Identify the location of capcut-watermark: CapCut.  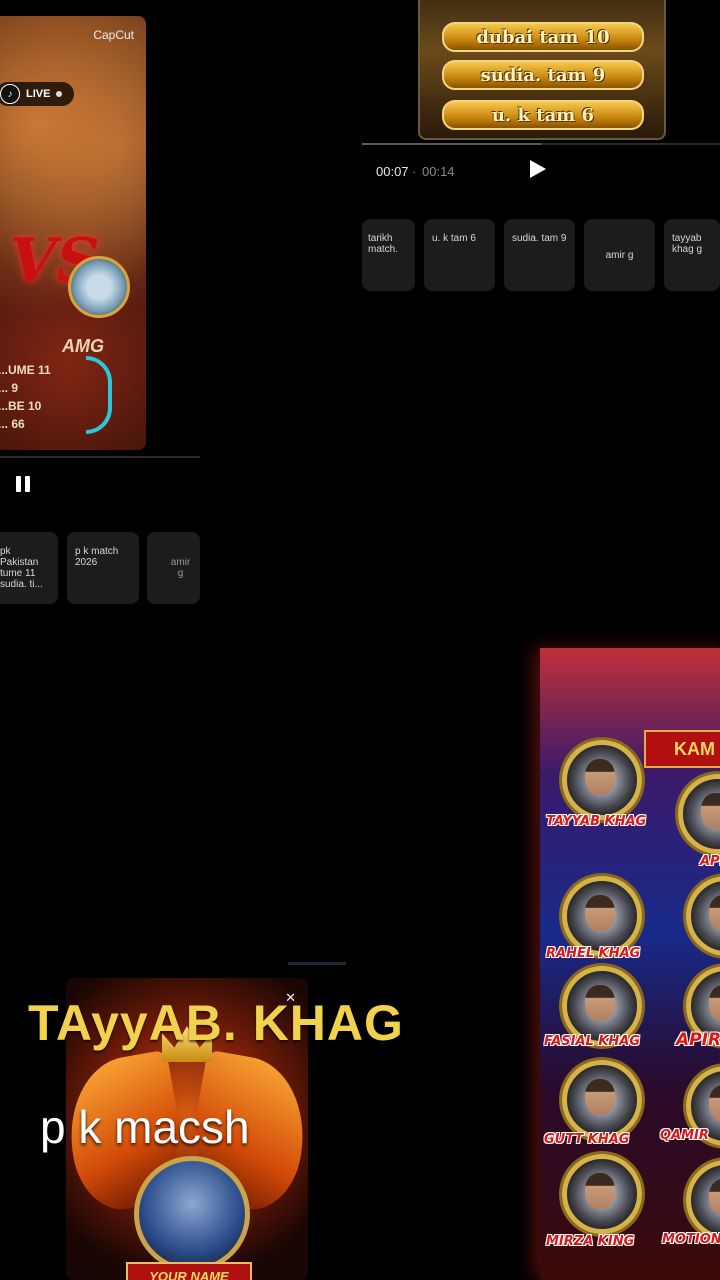
(113, 35).